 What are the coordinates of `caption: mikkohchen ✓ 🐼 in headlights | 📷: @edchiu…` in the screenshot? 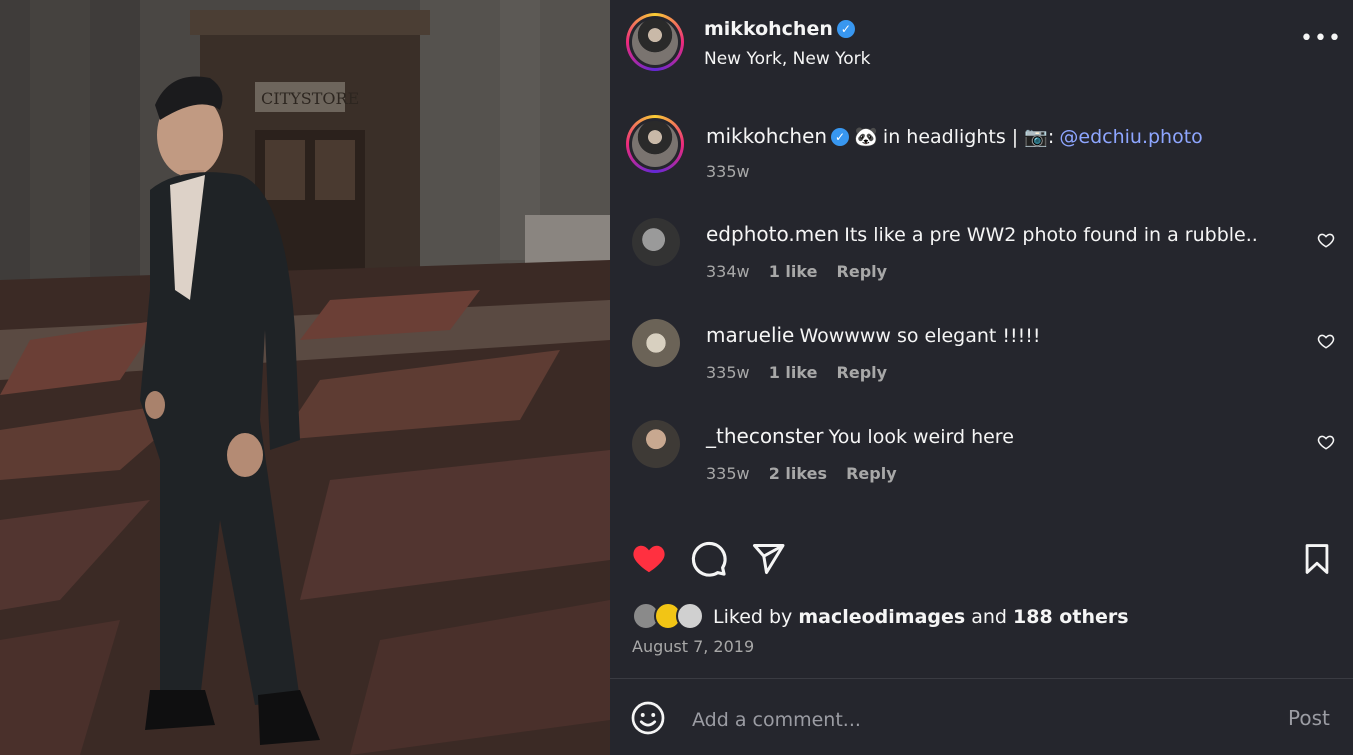 It's located at (954, 136).